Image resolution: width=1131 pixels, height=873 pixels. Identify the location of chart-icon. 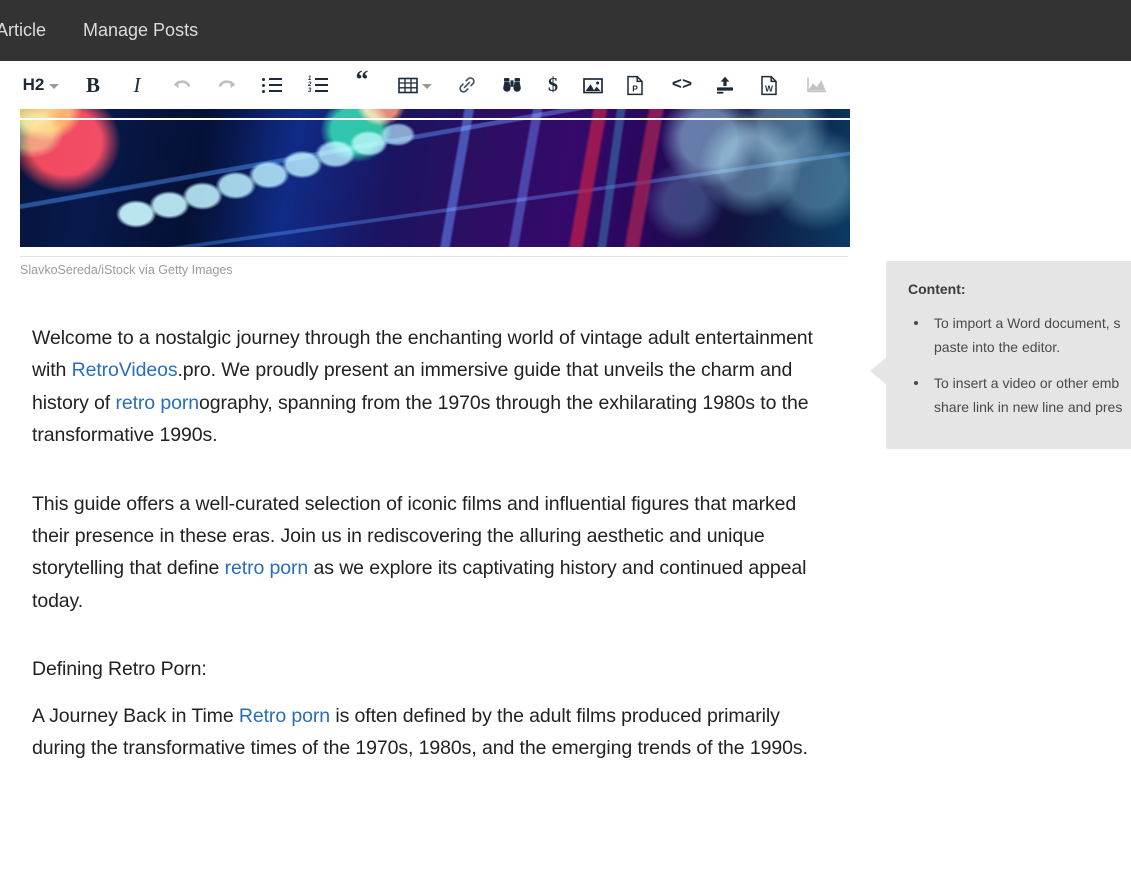
(816, 85).